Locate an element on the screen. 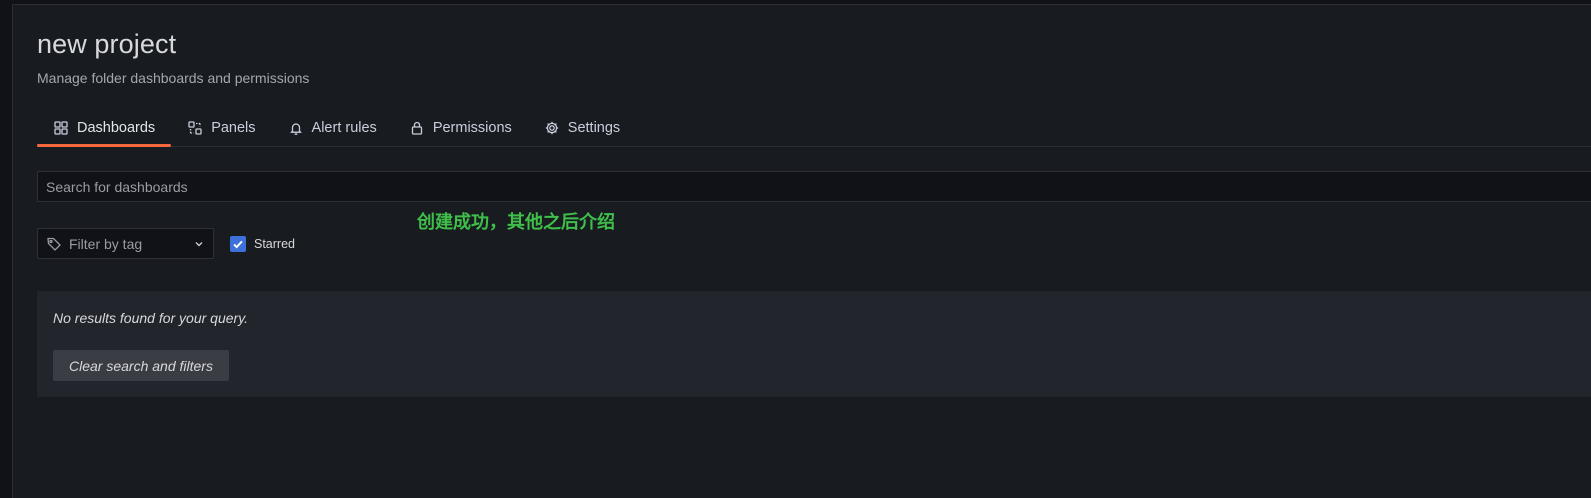 The width and height of the screenshot is (1591, 498). tab-panels-label: Panels is located at coordinates (233, 128).